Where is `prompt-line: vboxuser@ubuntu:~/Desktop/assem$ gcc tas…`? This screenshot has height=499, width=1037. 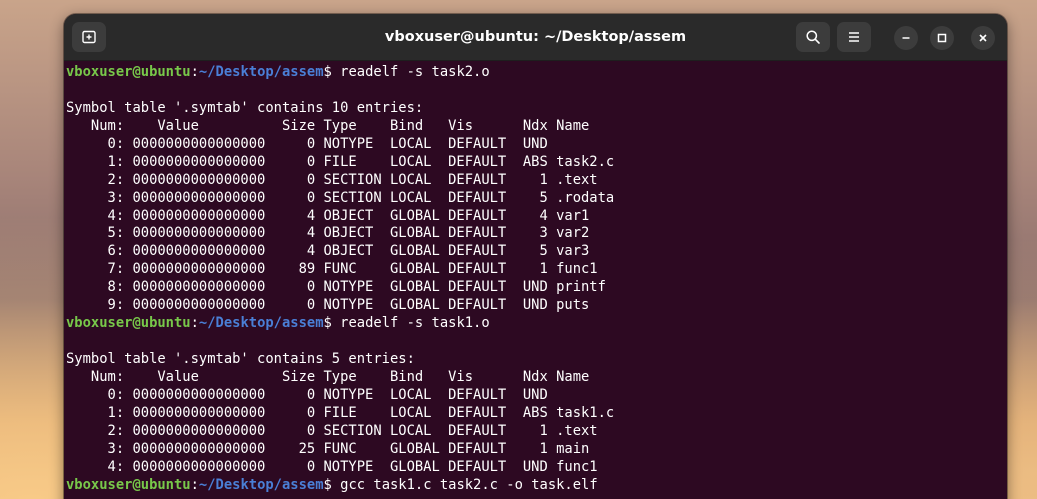 prompt-line: vboxuser@ubuntu:~/Desktop/assem$ gcc tas… is located at coordinates (536, 486).